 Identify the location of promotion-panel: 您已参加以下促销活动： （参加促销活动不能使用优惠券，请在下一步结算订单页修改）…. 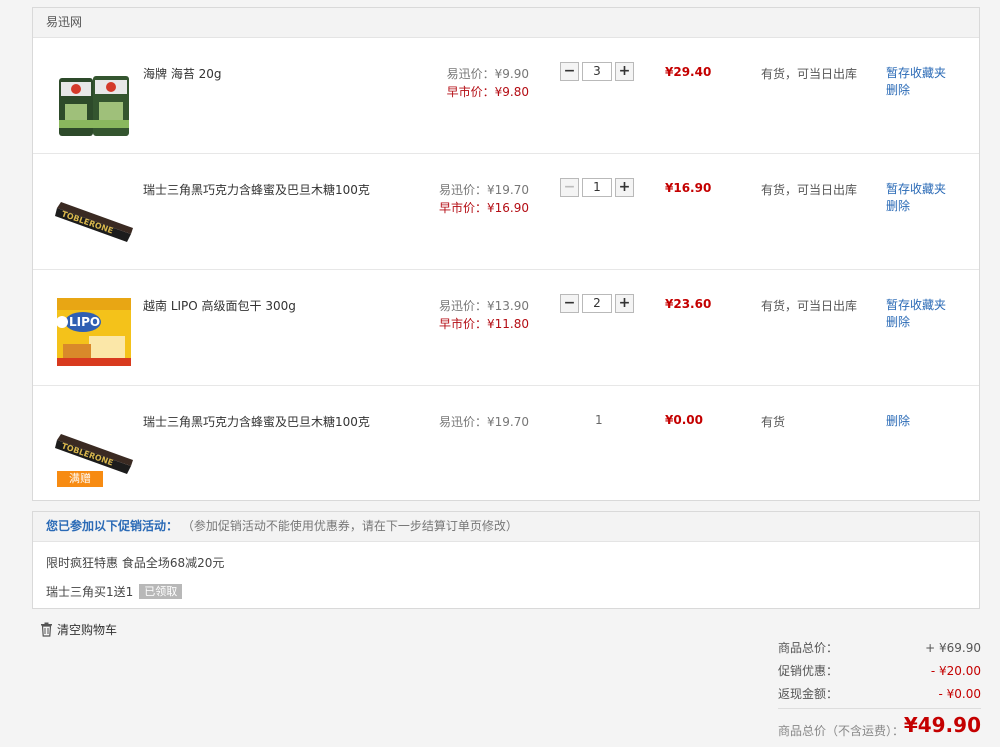
(506, 560).